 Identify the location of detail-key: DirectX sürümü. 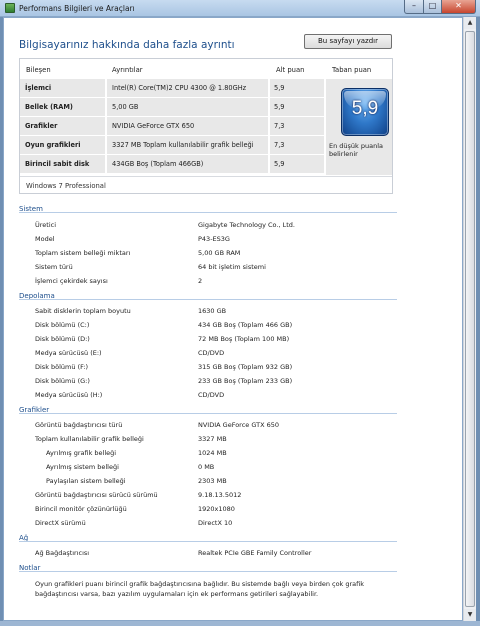
(60, 523).